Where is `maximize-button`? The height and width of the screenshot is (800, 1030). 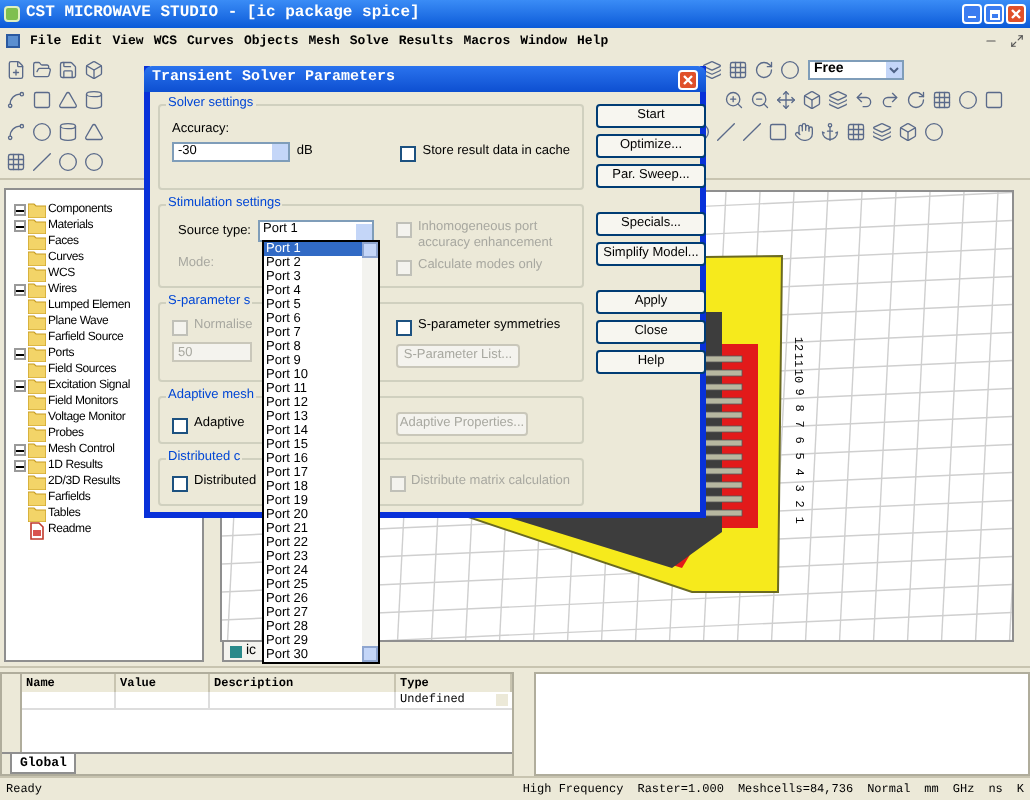 maximize-button is located at coordinates (994, 14).